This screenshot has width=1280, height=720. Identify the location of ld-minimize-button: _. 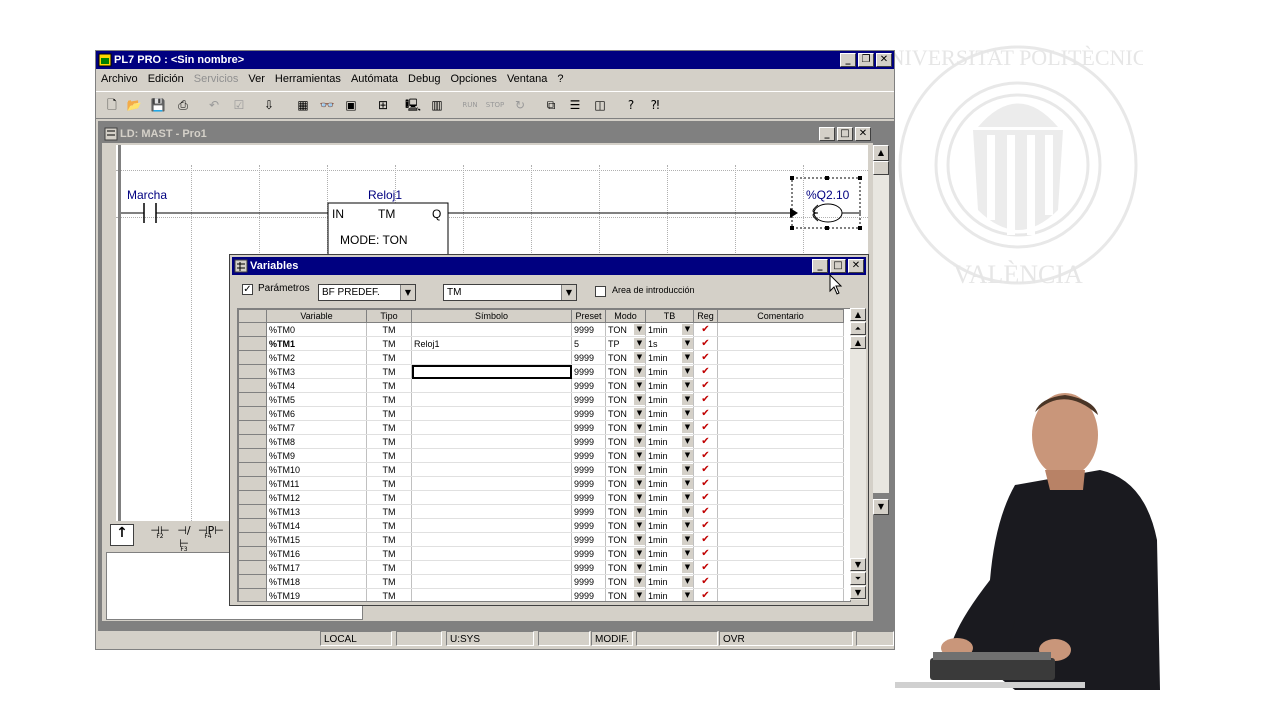
(827, 134).